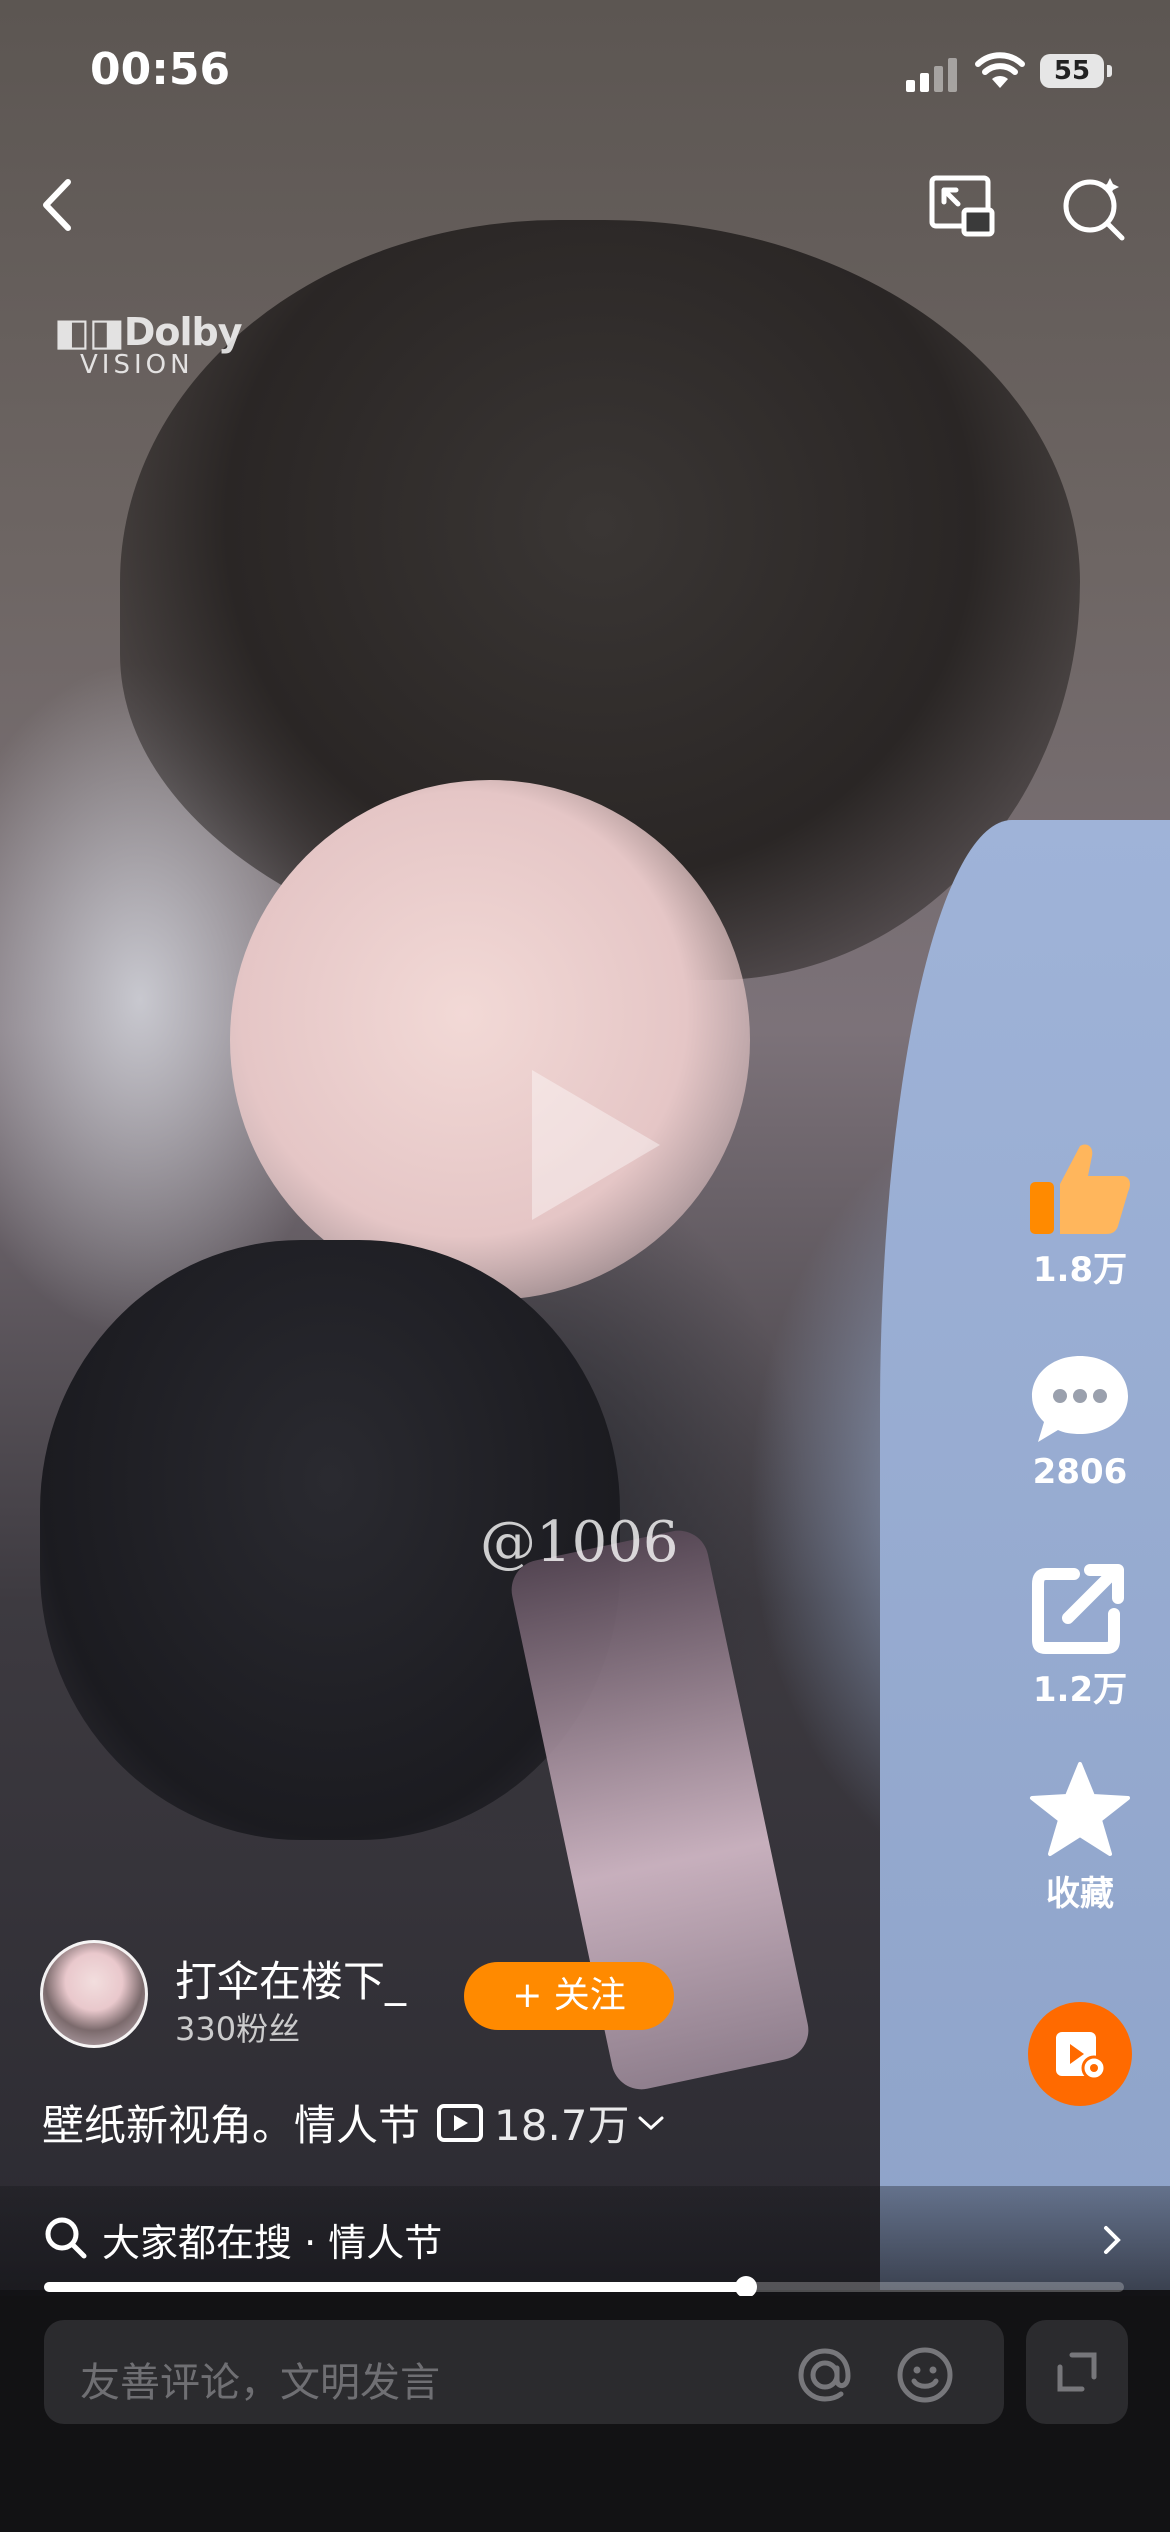  I want to click on comment-bar: 友善评论，文明发言, so click(585, 2414).